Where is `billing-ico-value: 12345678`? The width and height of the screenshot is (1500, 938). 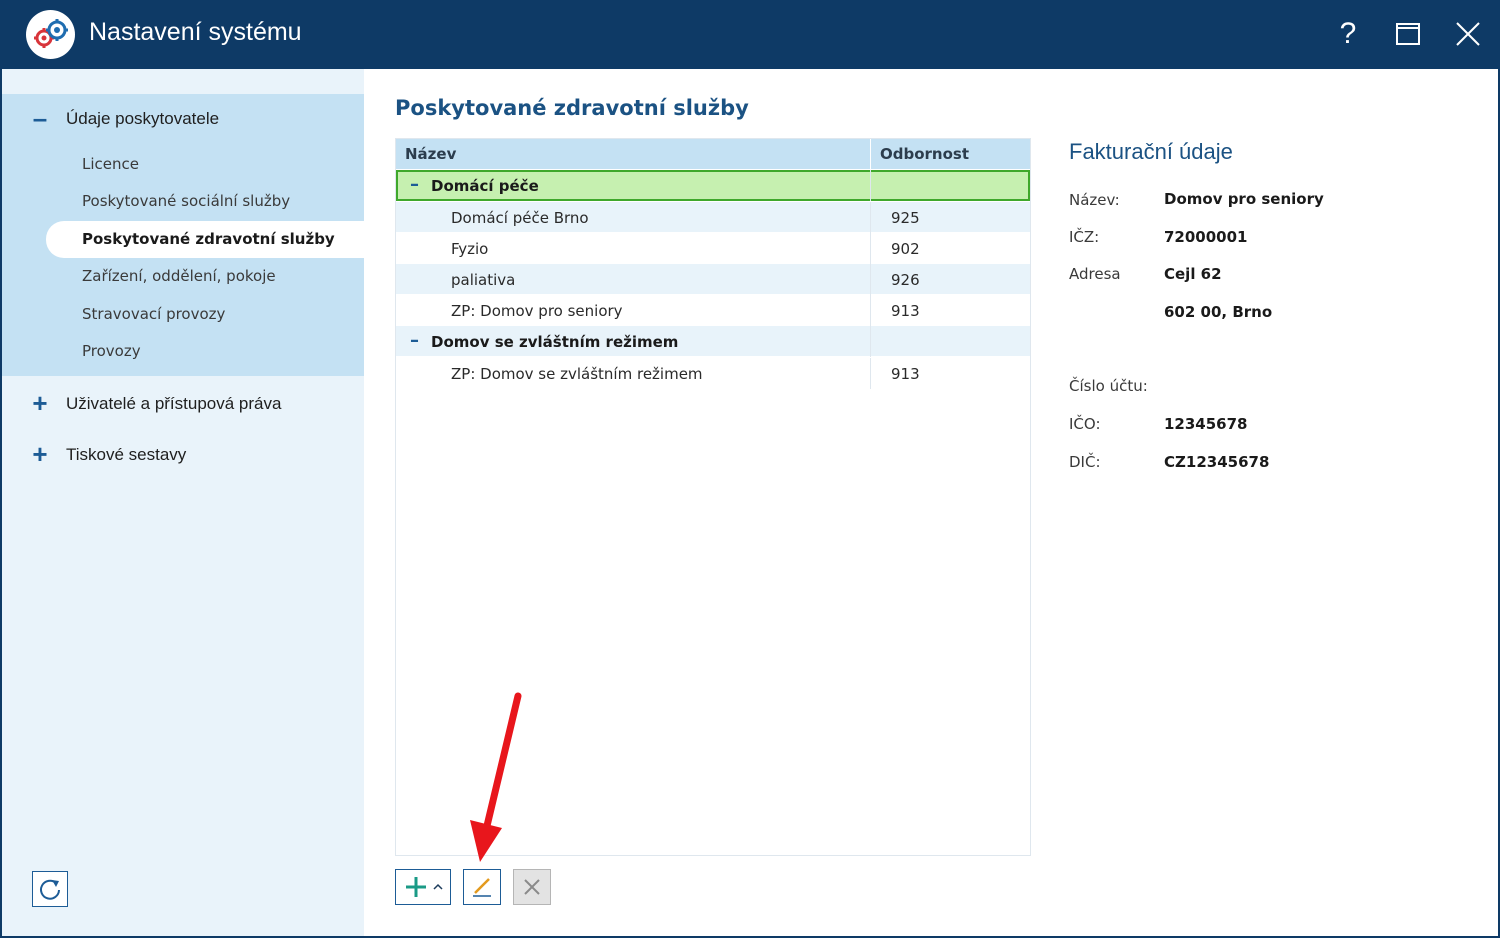 billing-ico-value: 12345678 is located at coordinates (1206, 424).